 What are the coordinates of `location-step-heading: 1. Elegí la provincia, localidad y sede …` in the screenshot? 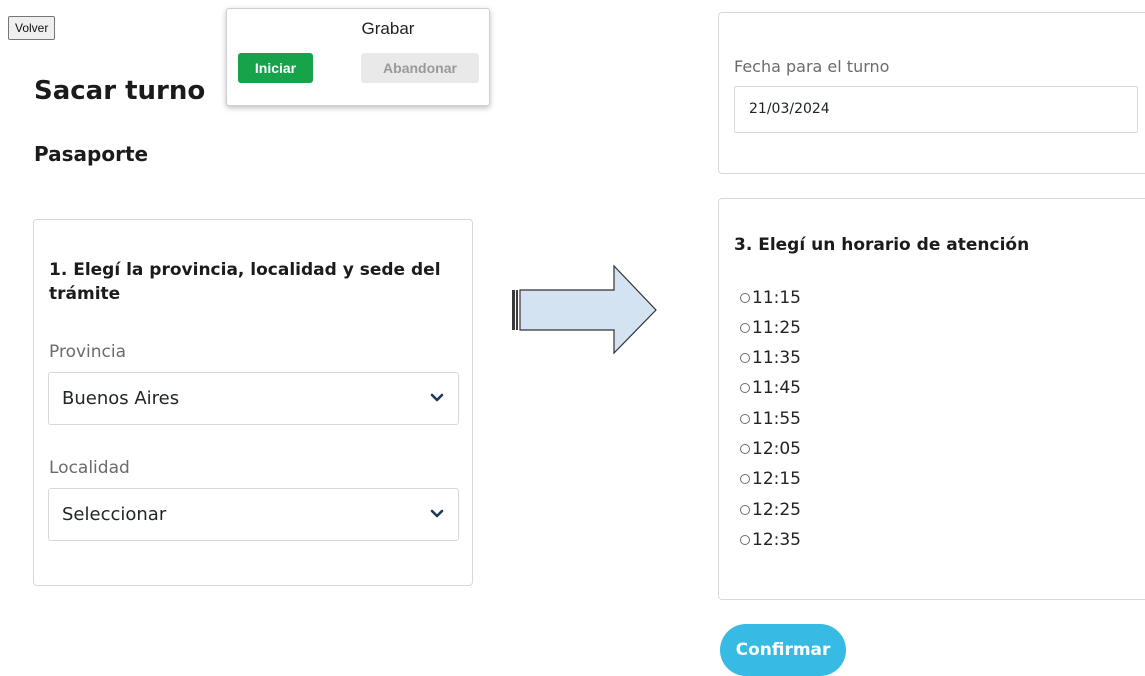 It's located at (245, 282).